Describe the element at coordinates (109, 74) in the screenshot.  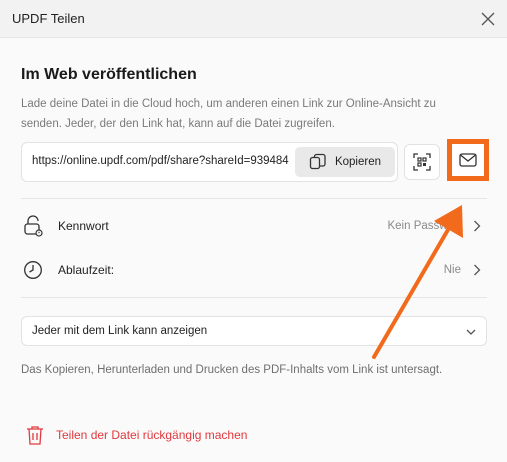
I see `section-heading: Im Web veröffentlichen` at that location.